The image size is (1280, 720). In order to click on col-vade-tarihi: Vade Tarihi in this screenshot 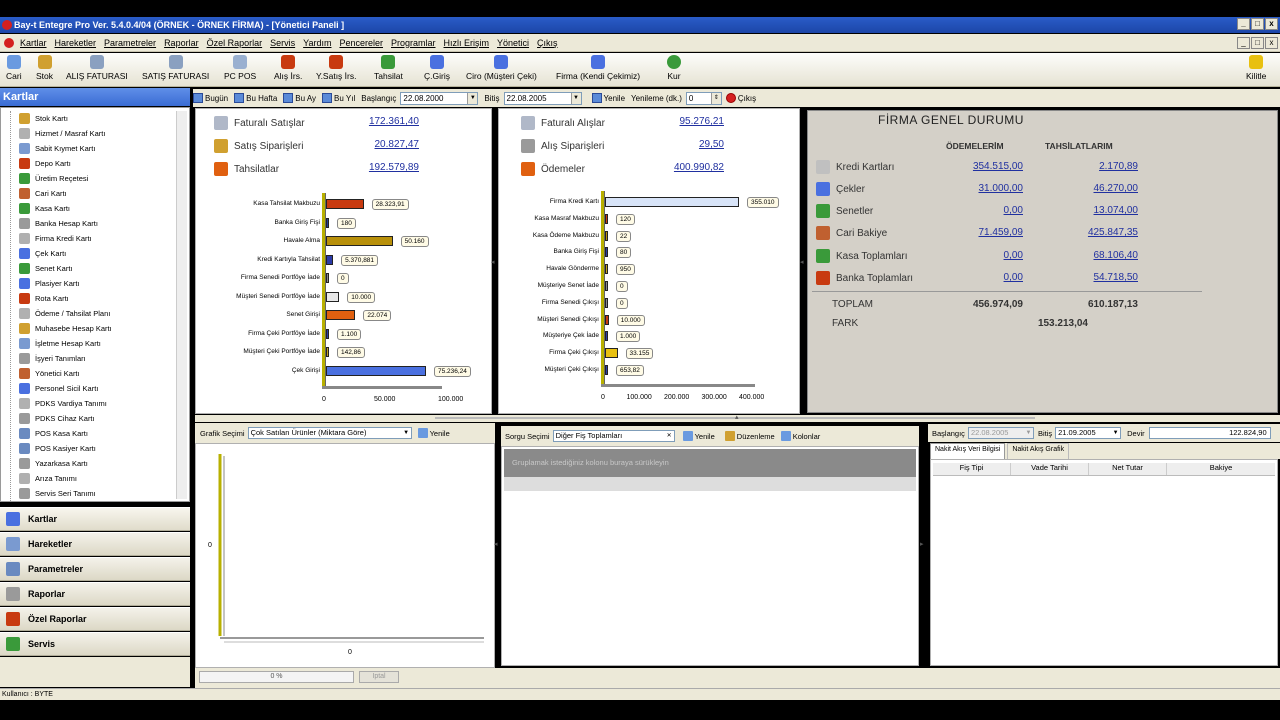, I will do `click(1050, 469)`.